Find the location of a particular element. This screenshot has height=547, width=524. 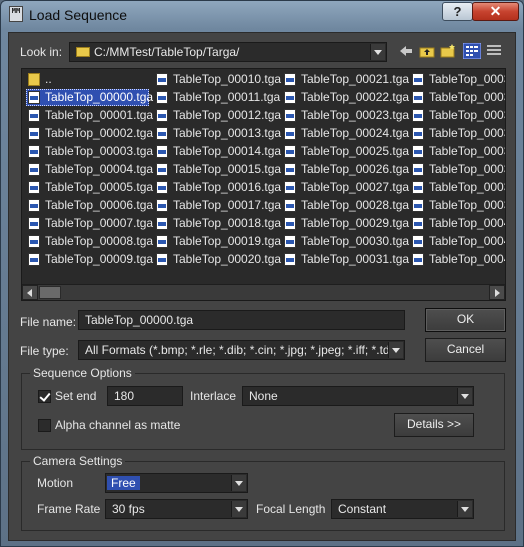

sequence-options-title: Sequence Options is located at coordinates (82, 373).